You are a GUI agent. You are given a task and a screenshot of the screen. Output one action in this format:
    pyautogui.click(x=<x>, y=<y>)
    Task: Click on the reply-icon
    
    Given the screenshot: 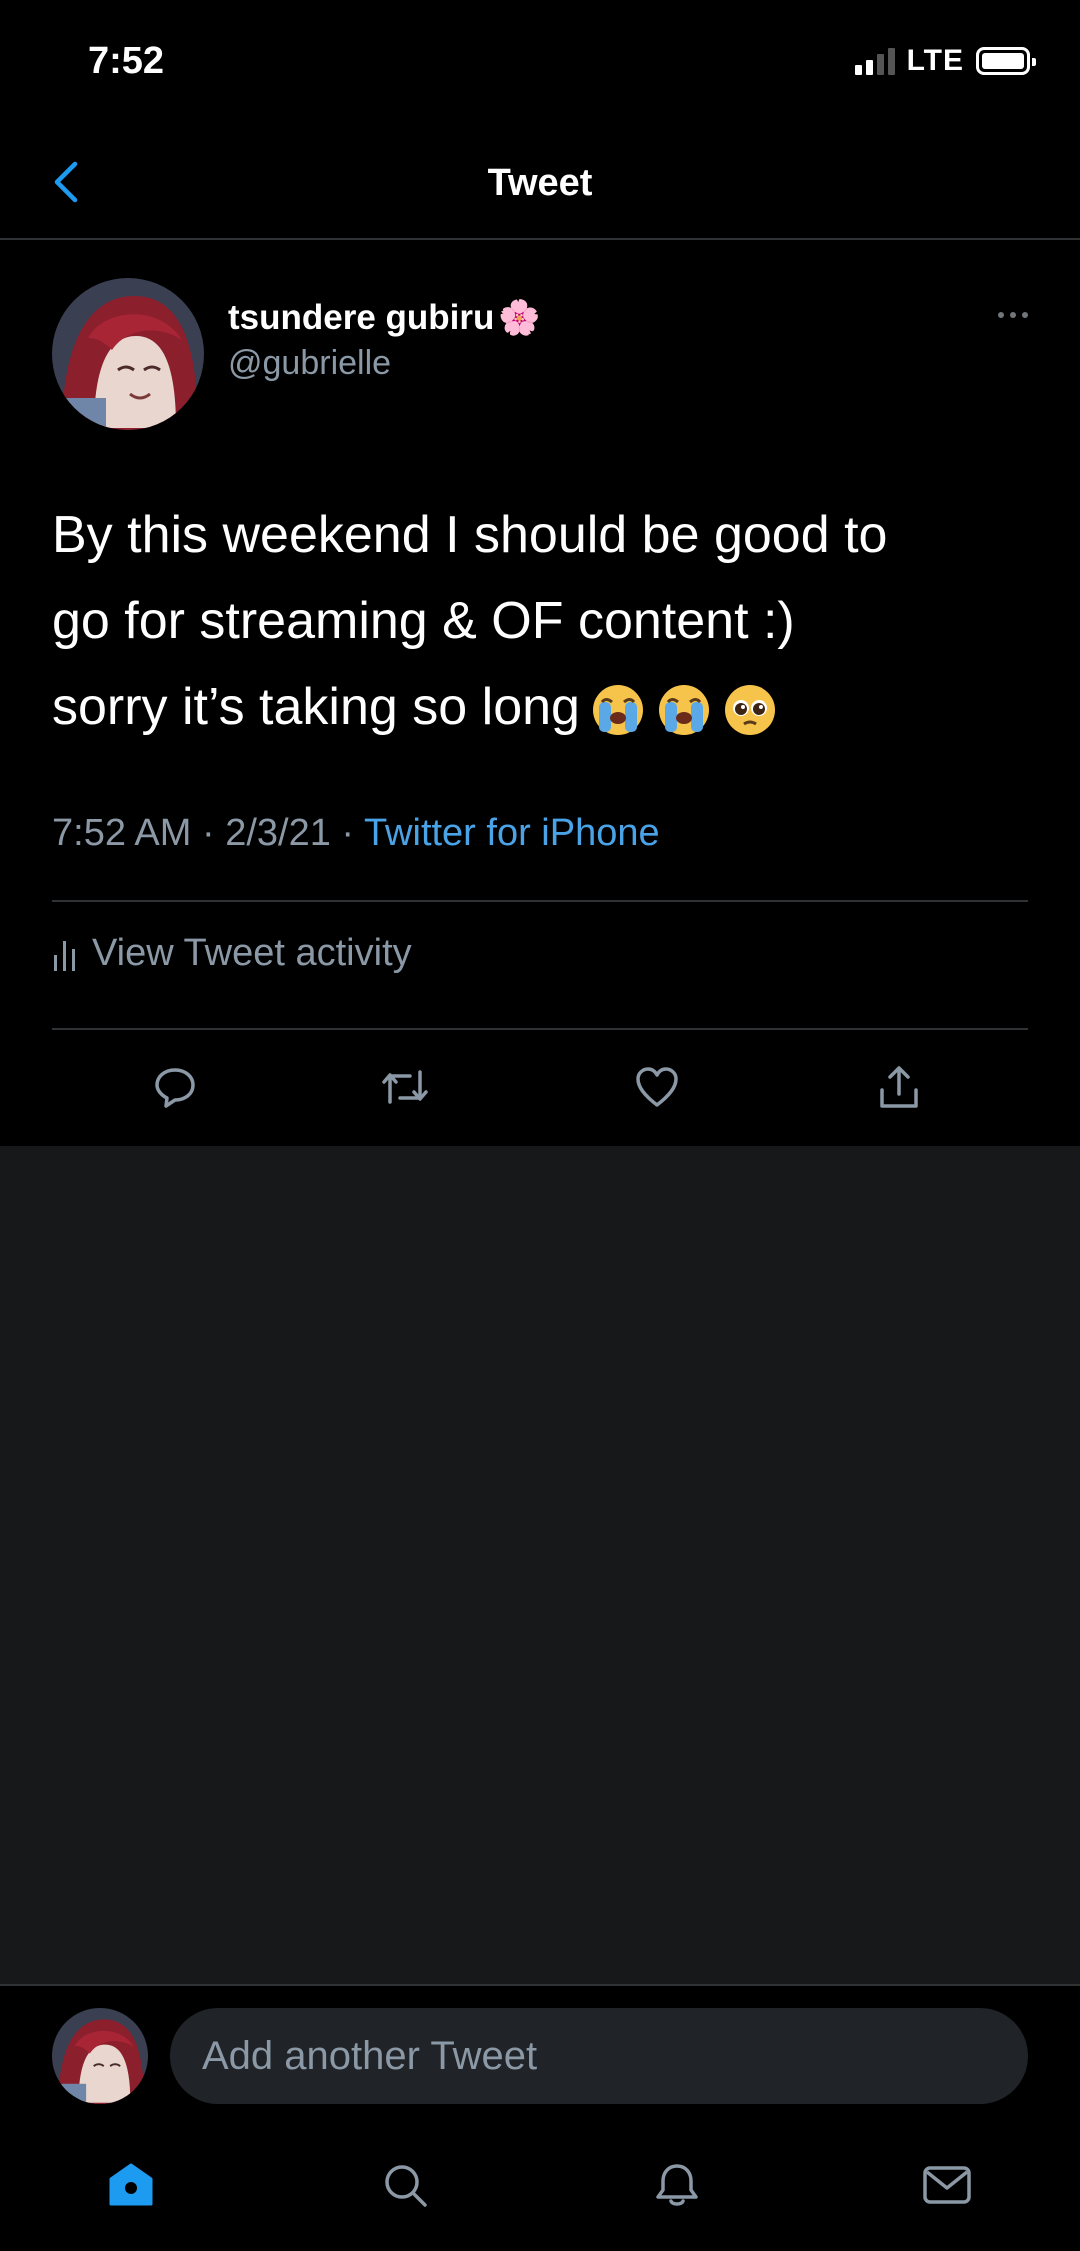 What is the action you would take?
    pyautogui.click(x=175, y=1088)
    